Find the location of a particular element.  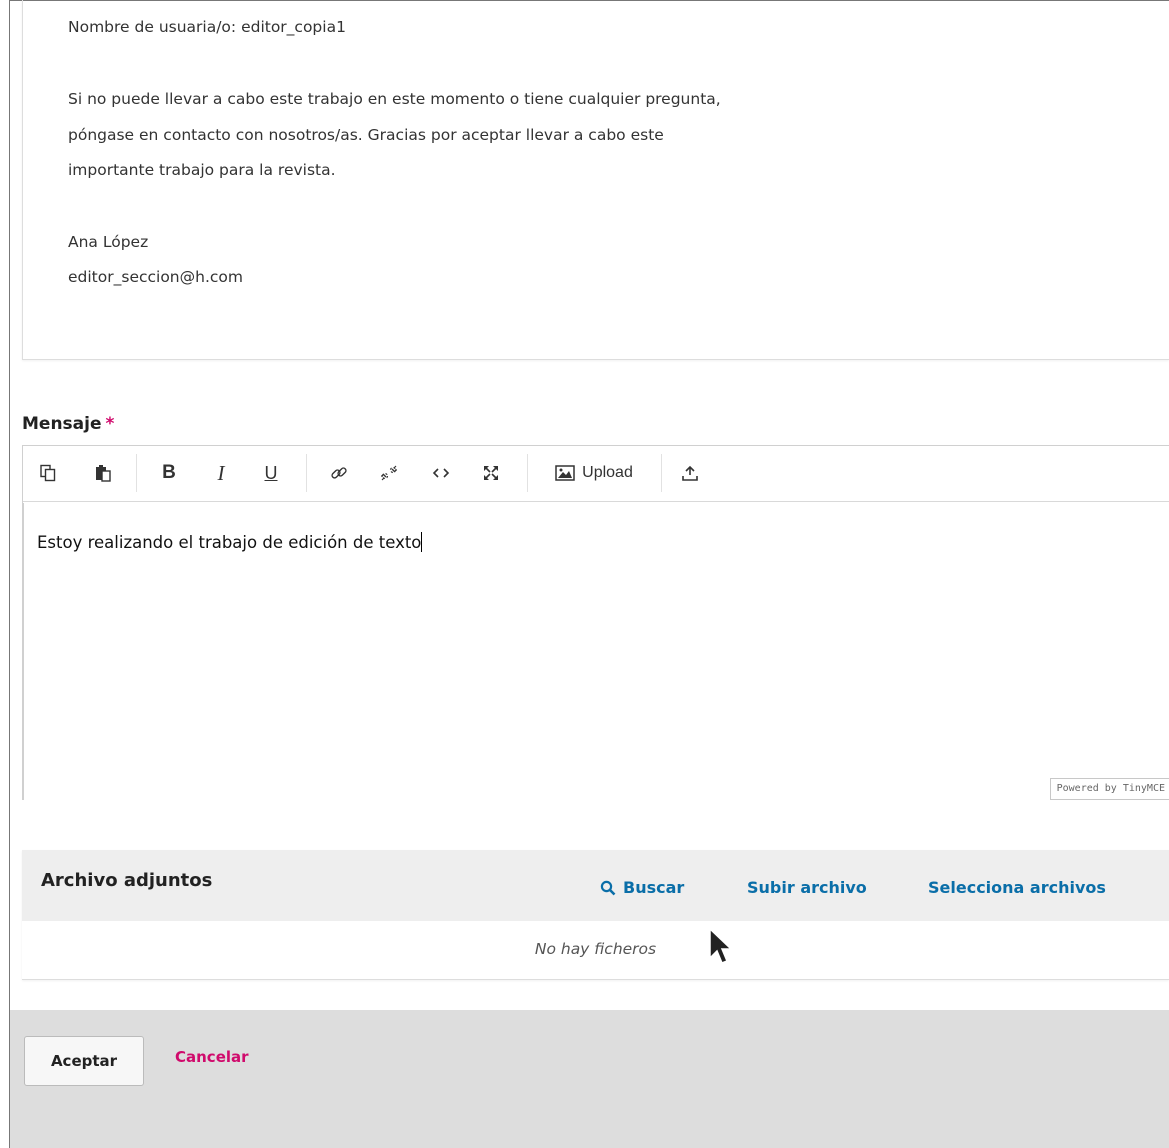

search-icon is located at coordinates (608, 887).